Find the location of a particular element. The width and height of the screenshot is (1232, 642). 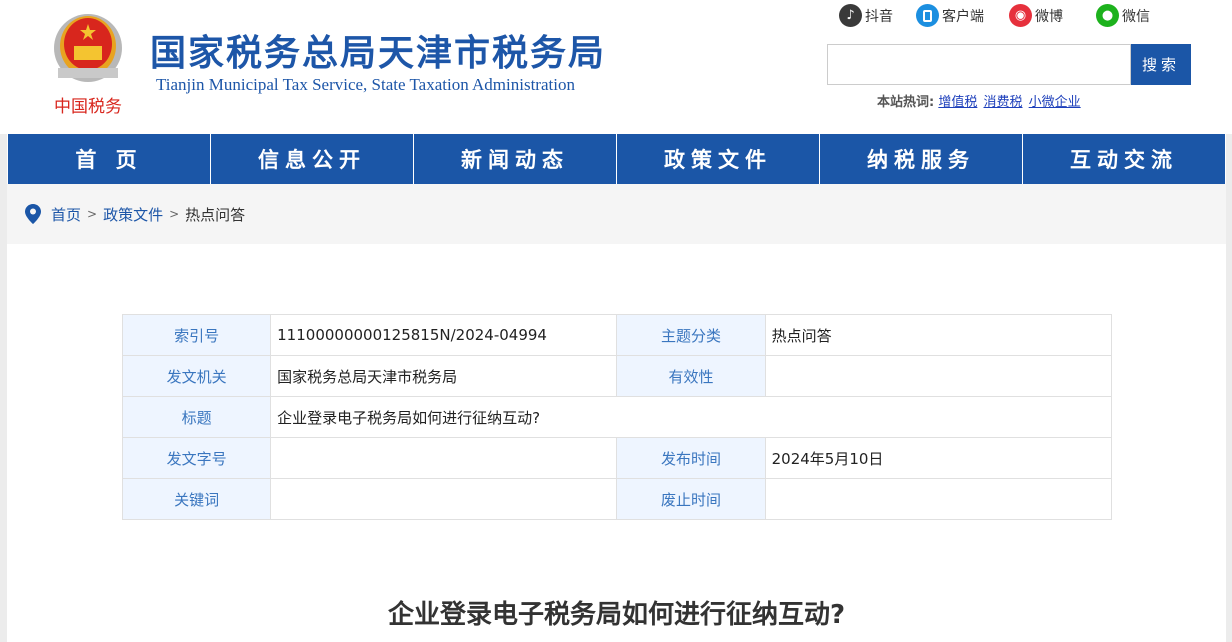

nav-item-news: 新闻动态 is located at coordinates (515, 159).